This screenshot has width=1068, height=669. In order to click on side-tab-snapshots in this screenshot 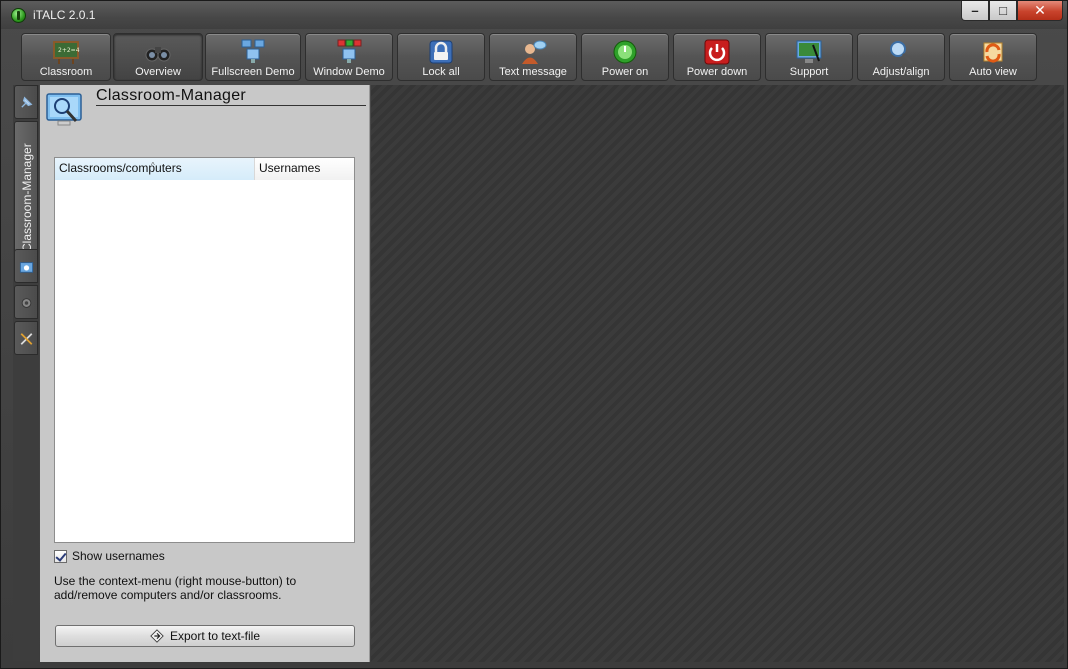, I will do `click(26, 266)`.